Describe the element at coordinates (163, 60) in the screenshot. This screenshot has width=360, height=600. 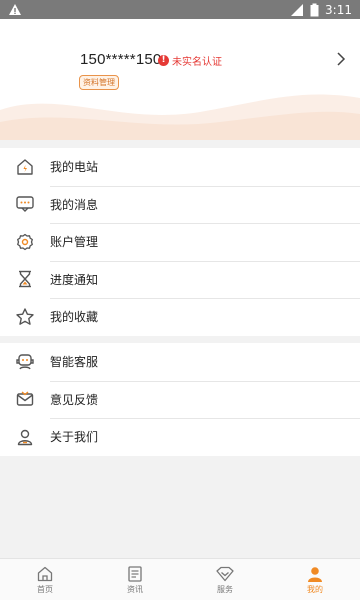
I see `alert-icon: !` at that location.